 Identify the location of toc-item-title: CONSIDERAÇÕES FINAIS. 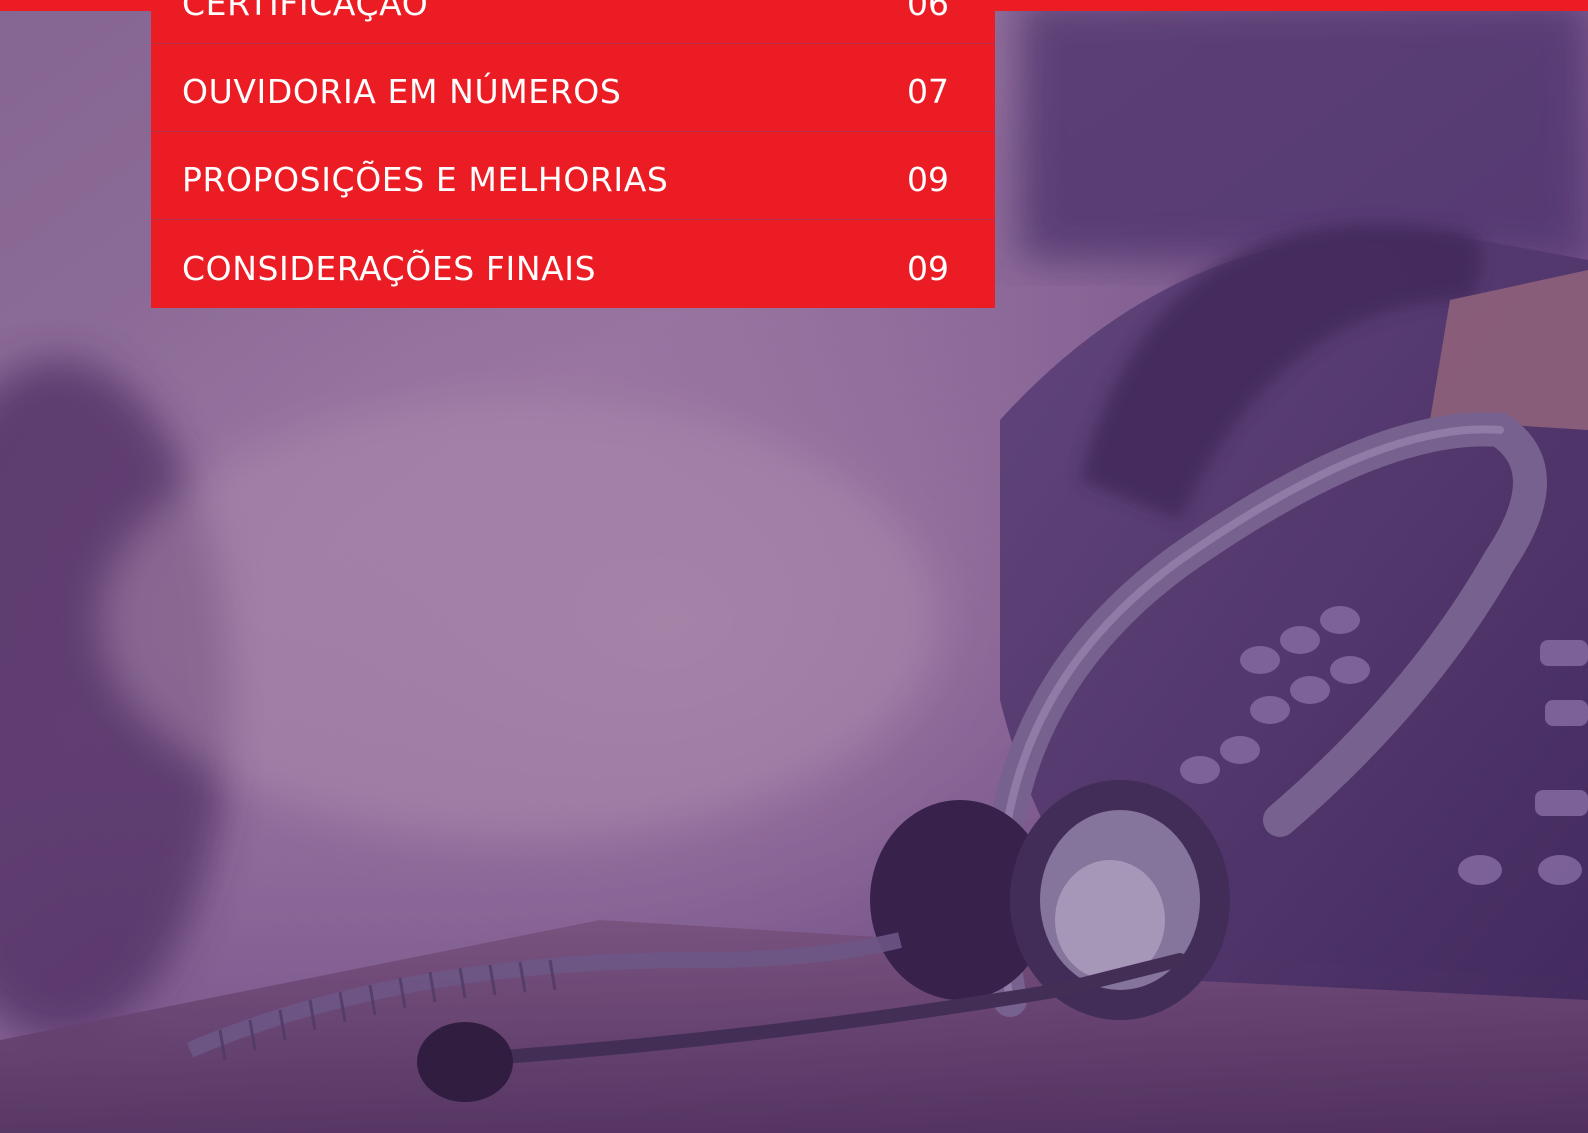
(389, 268).